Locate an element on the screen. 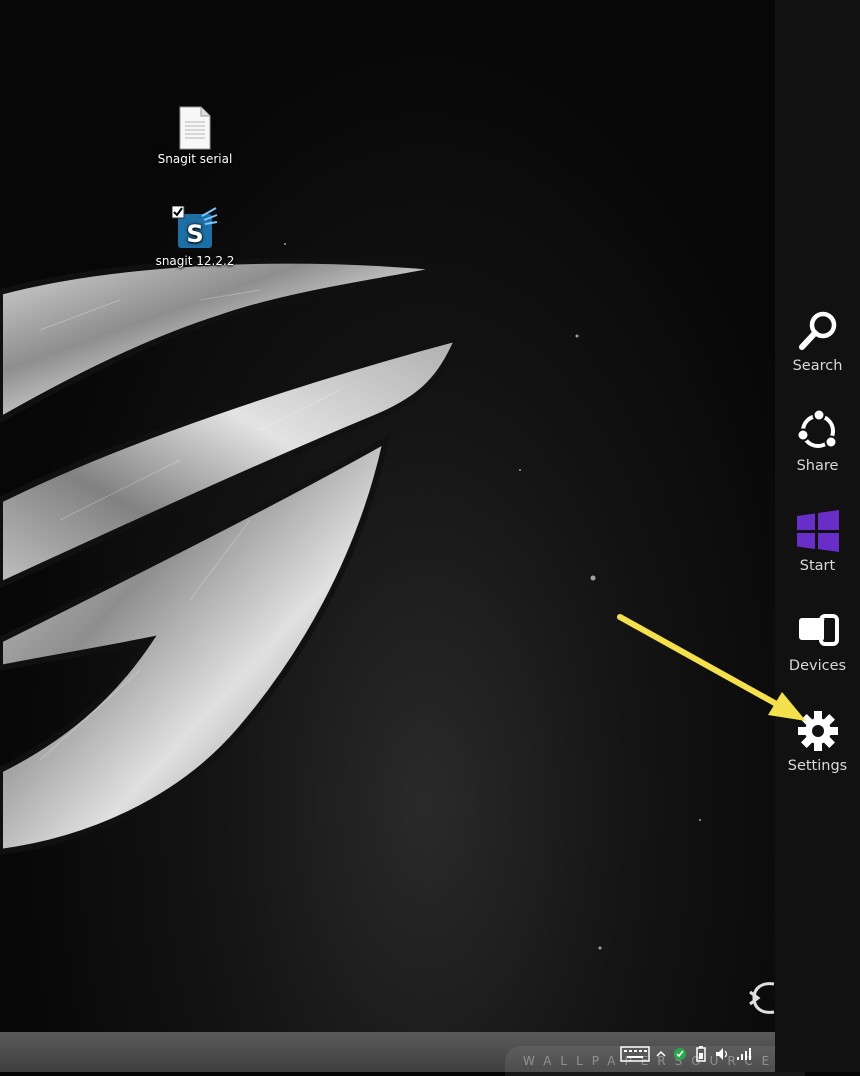 The image size is (860, 1076). charm-devices: Devices is located at coordinates (817, 653).